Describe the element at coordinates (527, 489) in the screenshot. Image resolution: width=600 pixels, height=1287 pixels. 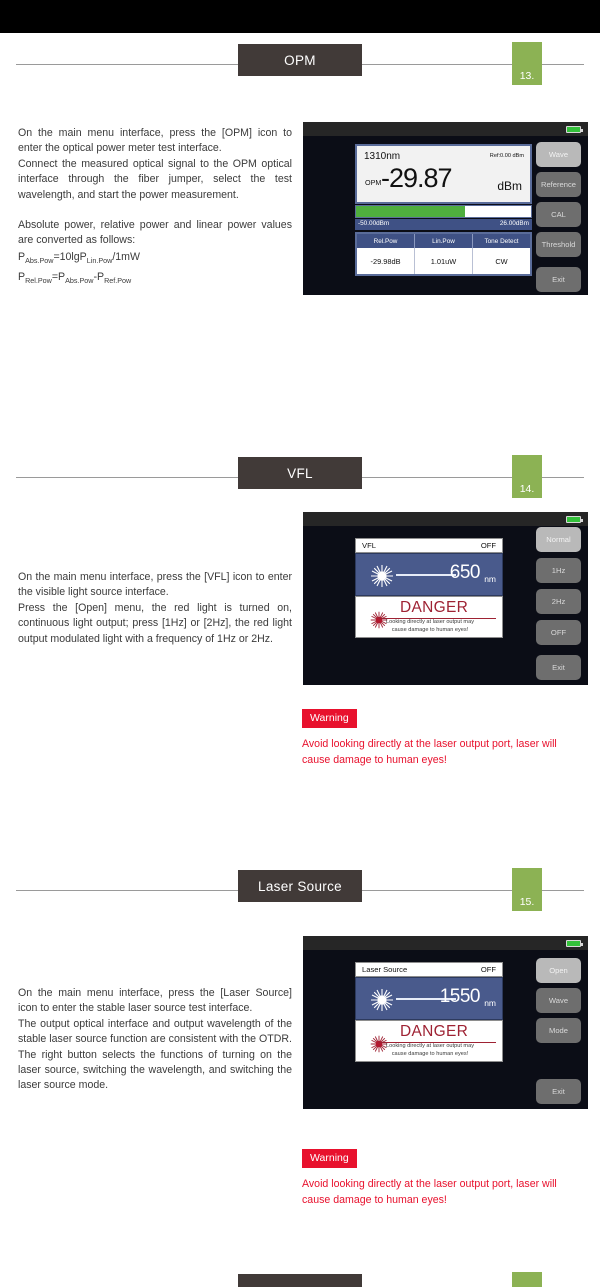
I see `section-number-vfl: 14.` at that location.